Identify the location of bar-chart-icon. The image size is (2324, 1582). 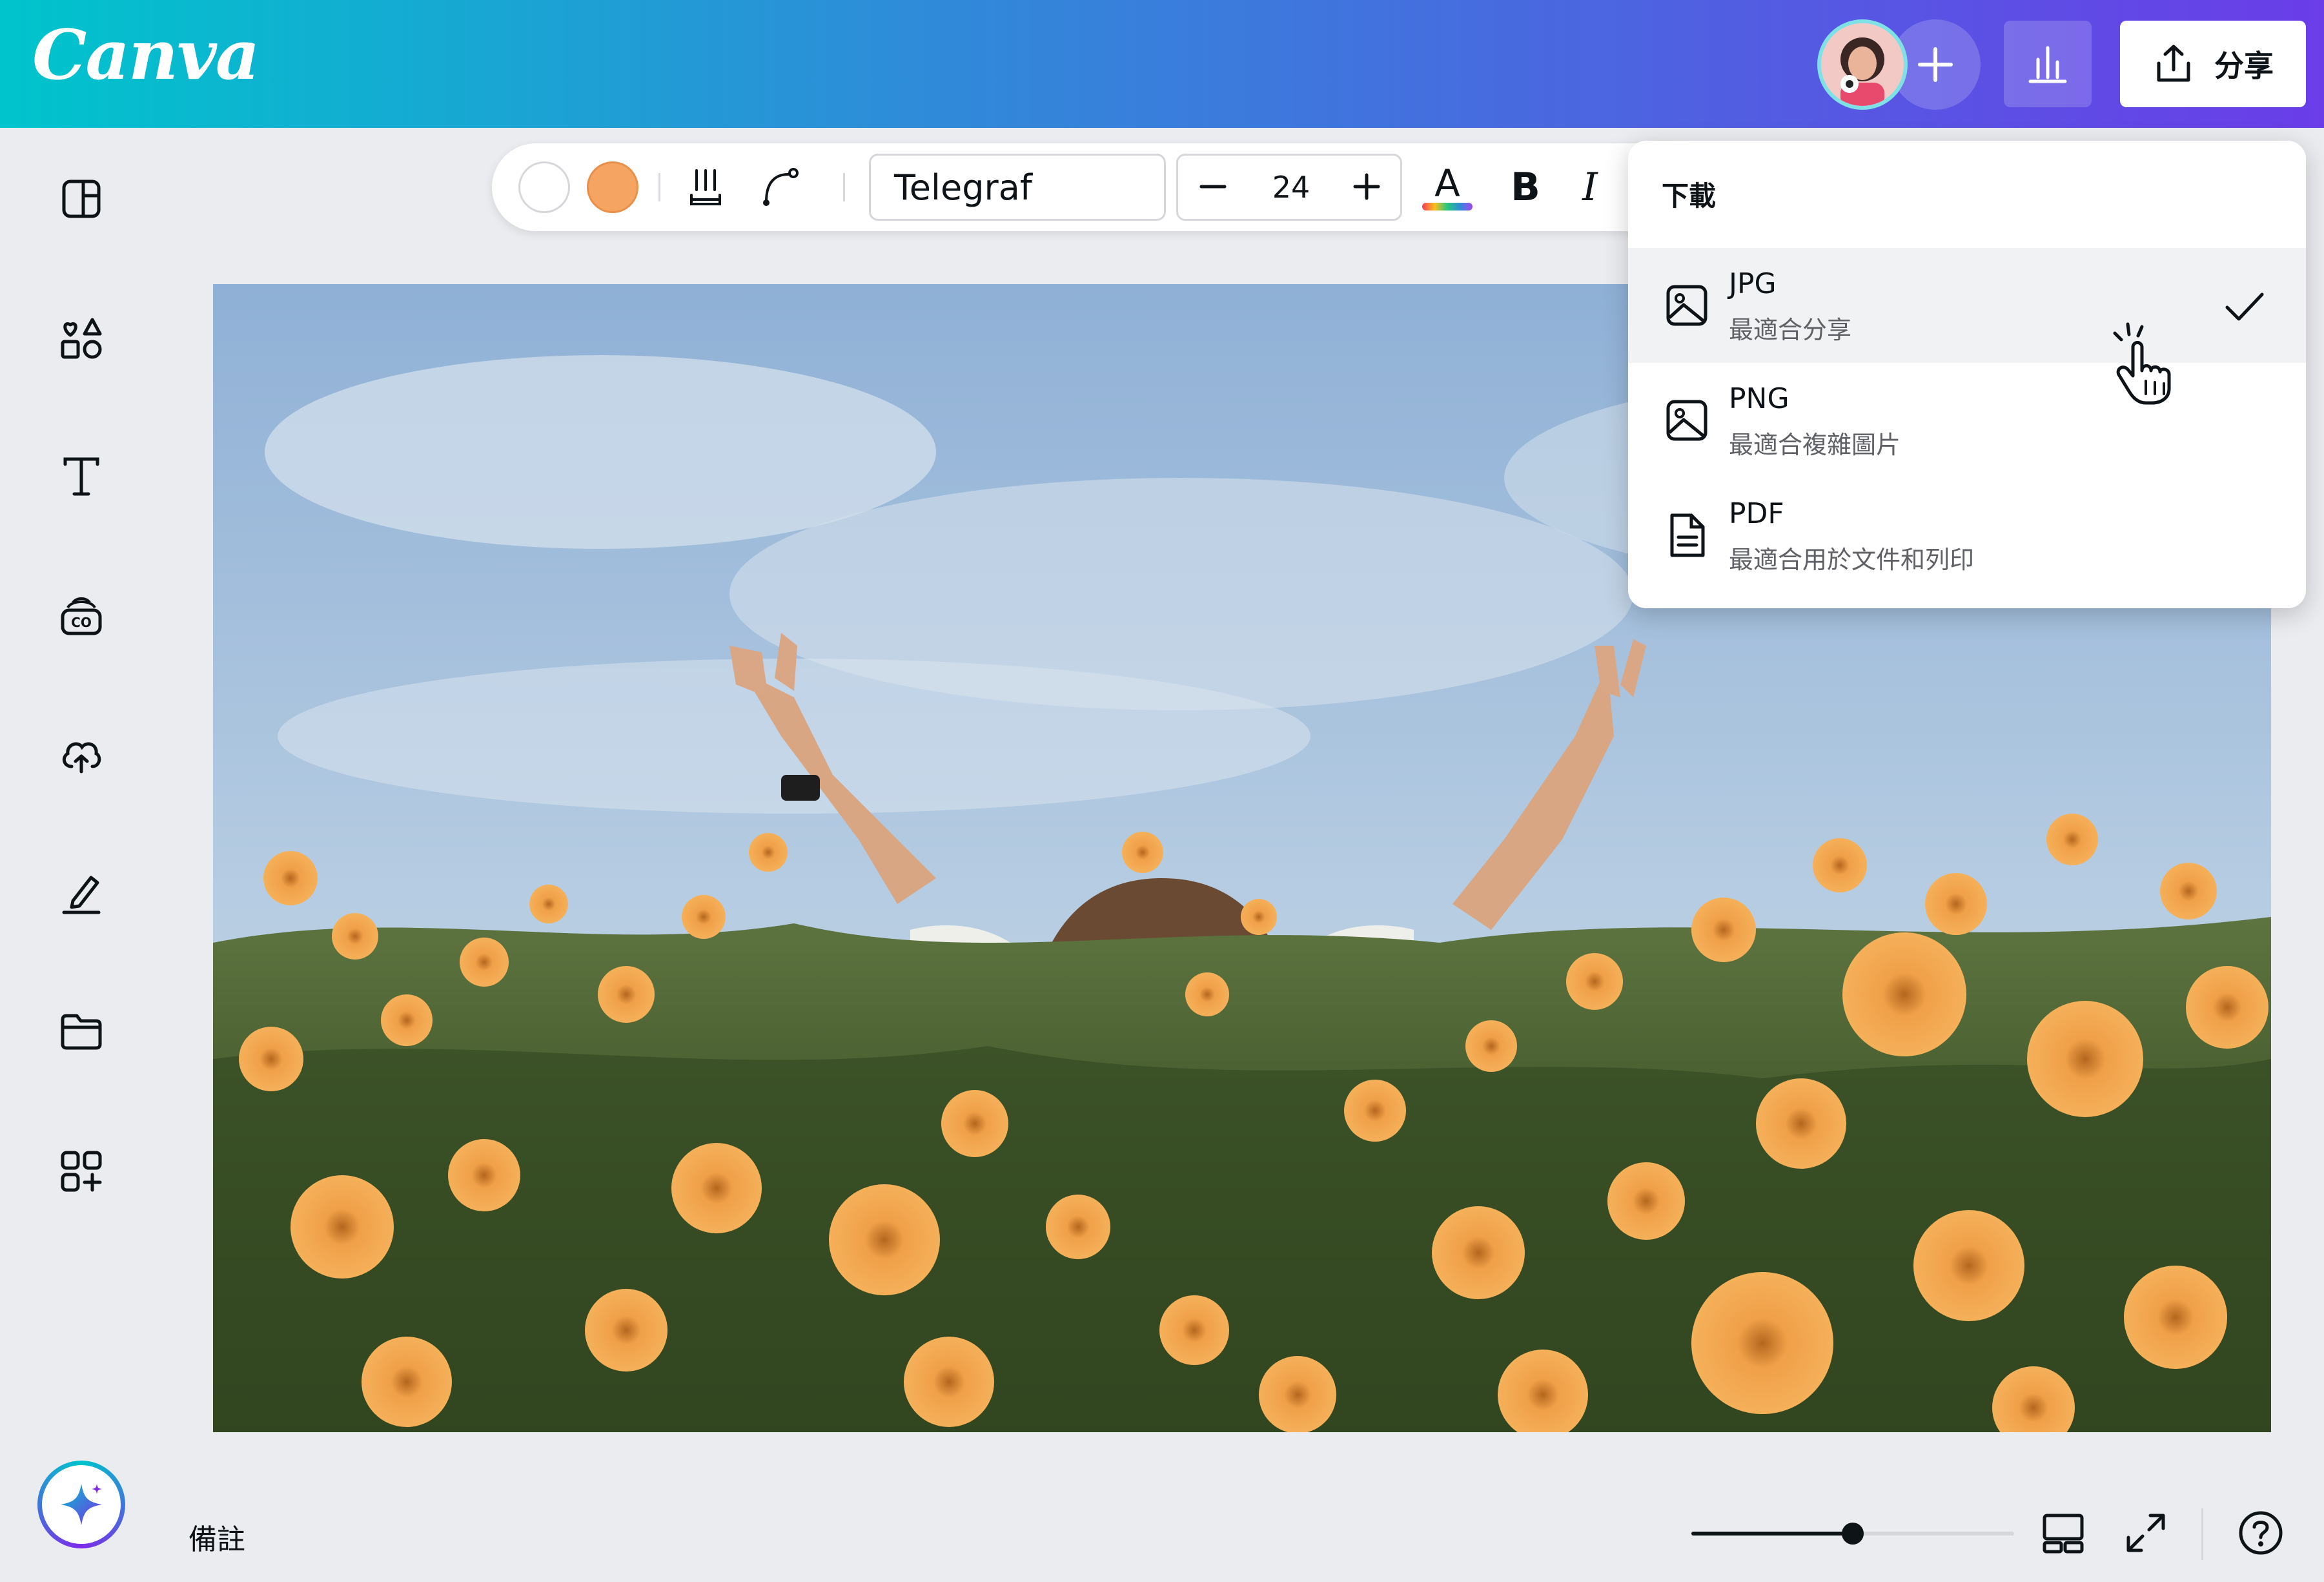
(2047, 64).